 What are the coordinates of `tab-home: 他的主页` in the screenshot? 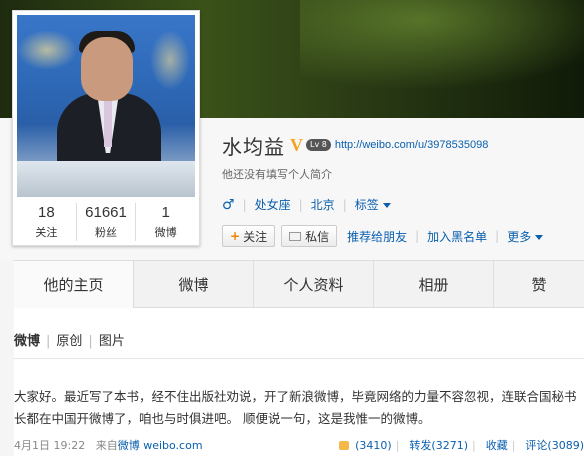 It's located at (74, 284).